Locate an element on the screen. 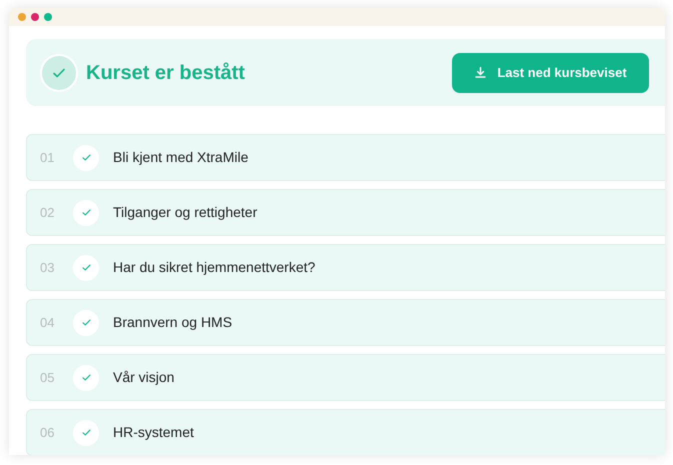 The height and width of the screenshot is (465, 673). lesson-row: 04 Brannvern og HMS is located at coordinates (345, 322).